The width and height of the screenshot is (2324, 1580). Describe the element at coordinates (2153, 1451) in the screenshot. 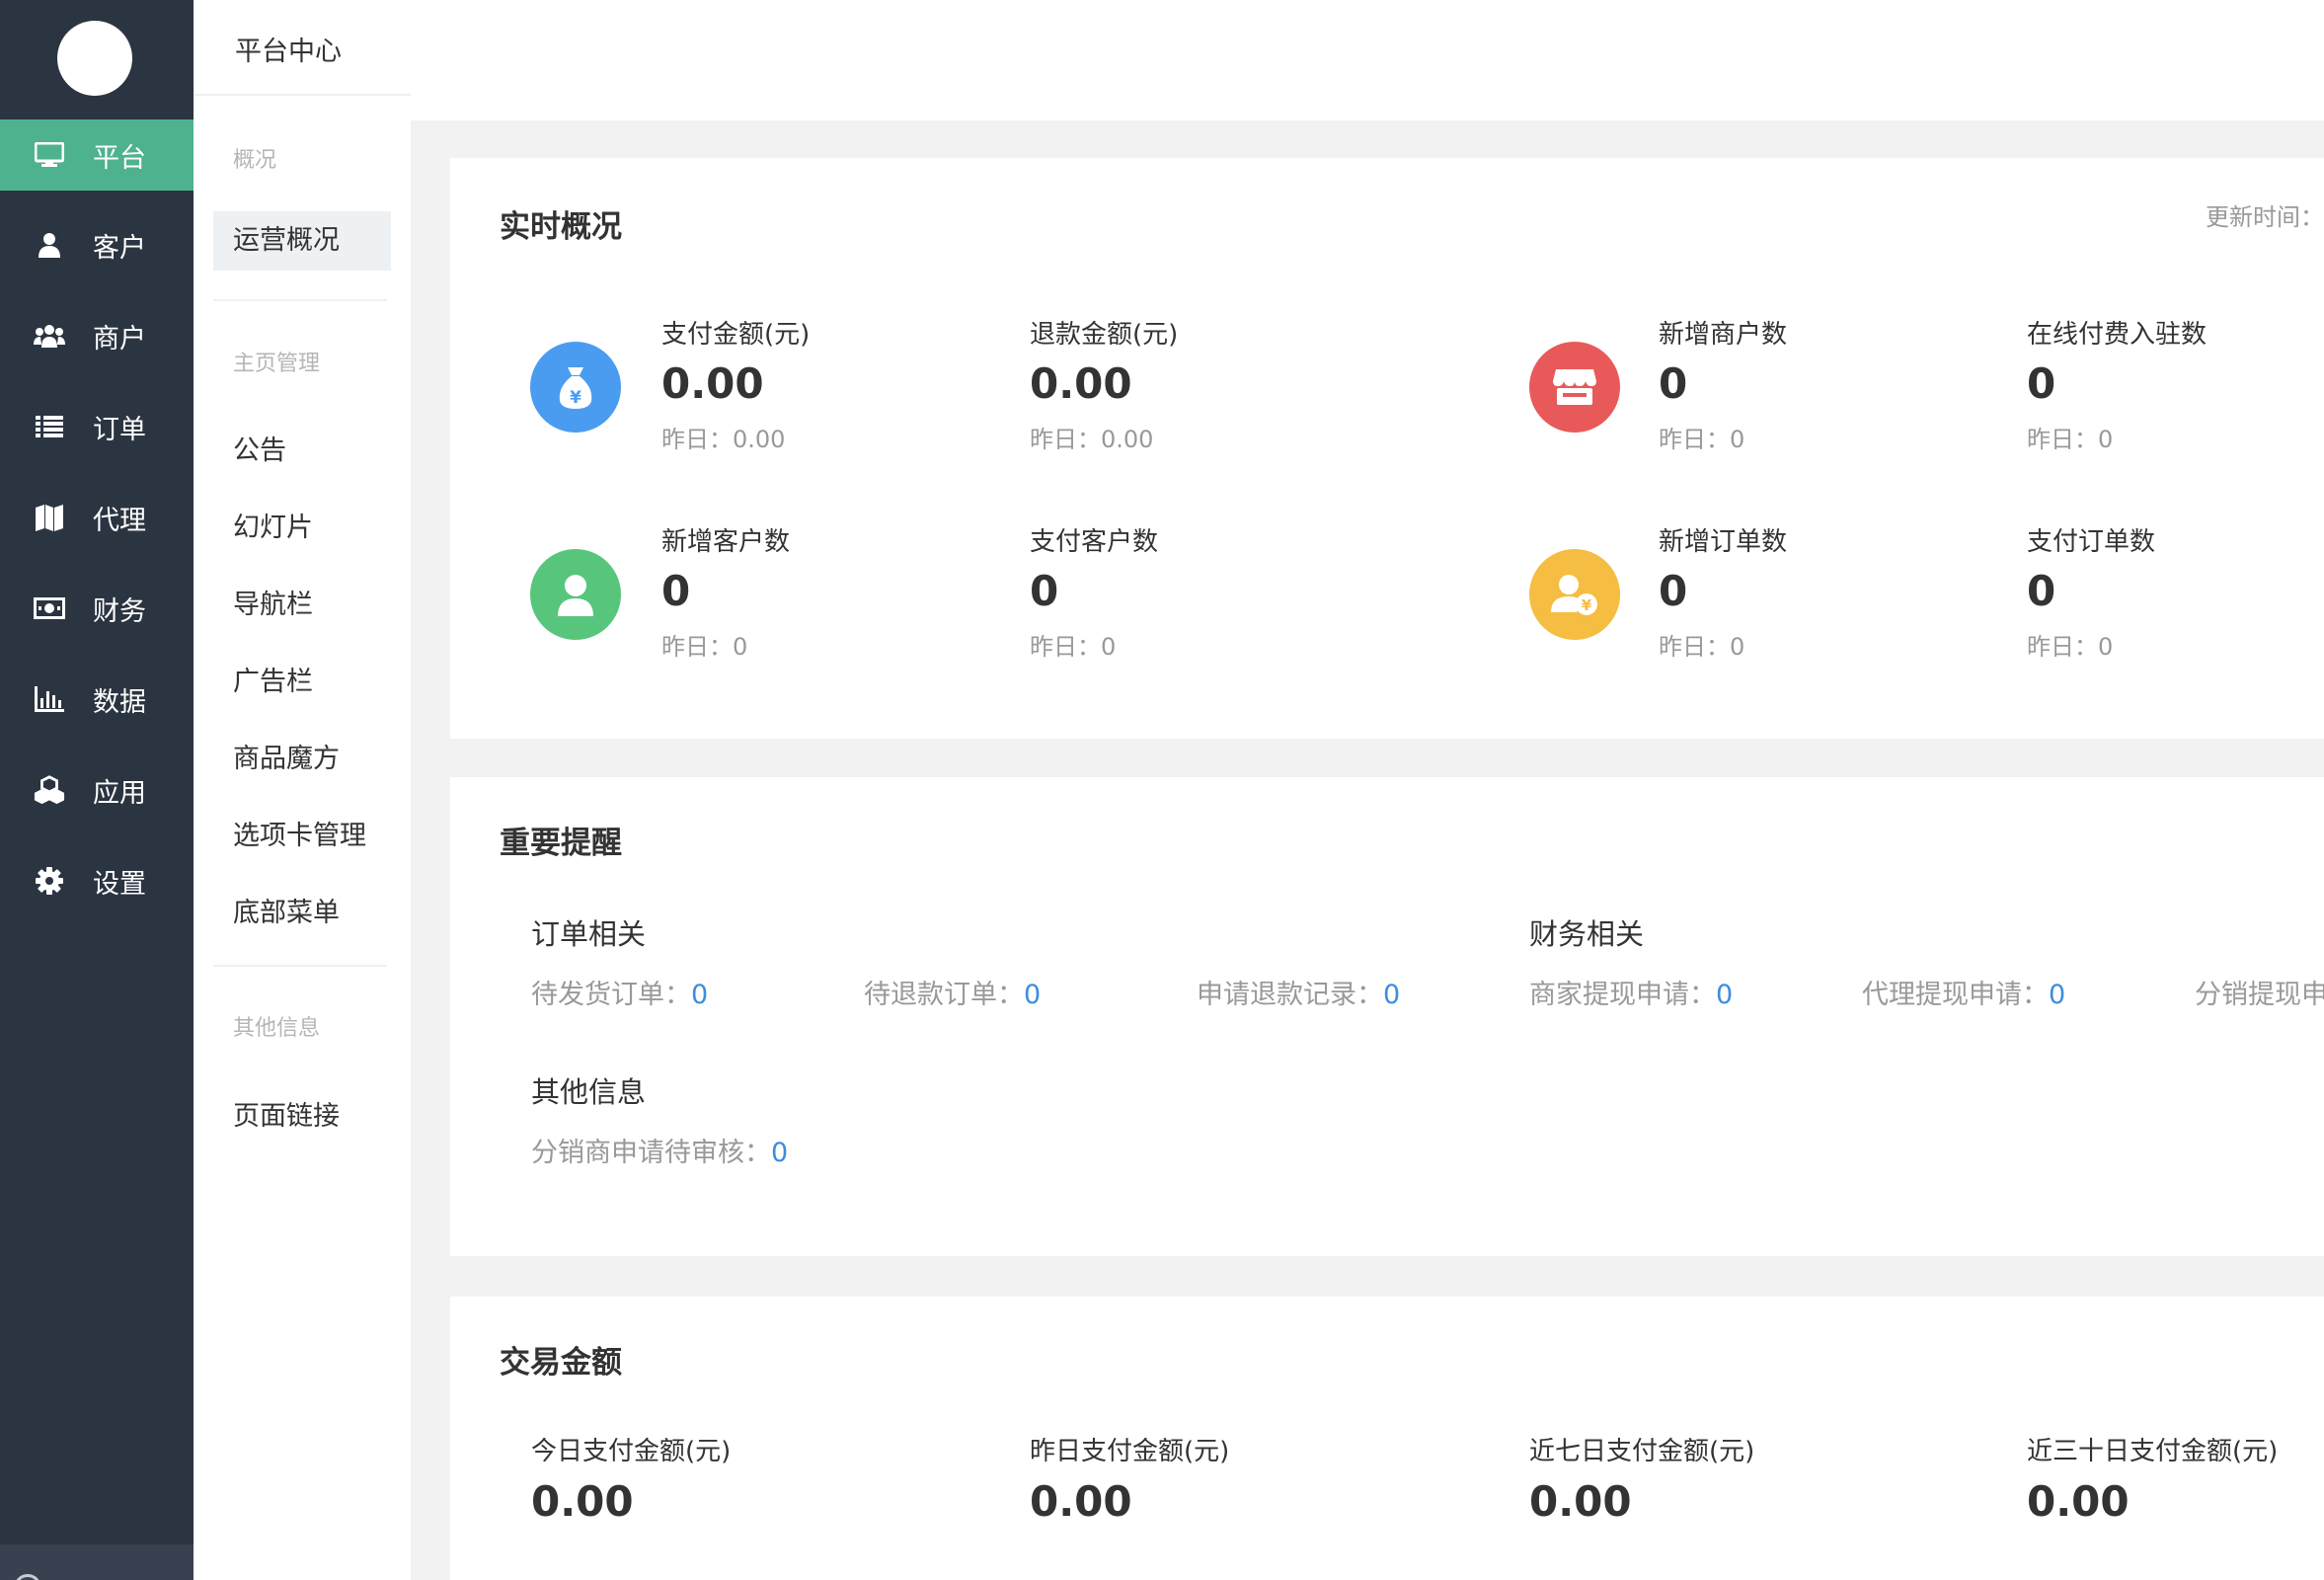

I see `trade-title: 近三十日支付金额(元)` at that location.